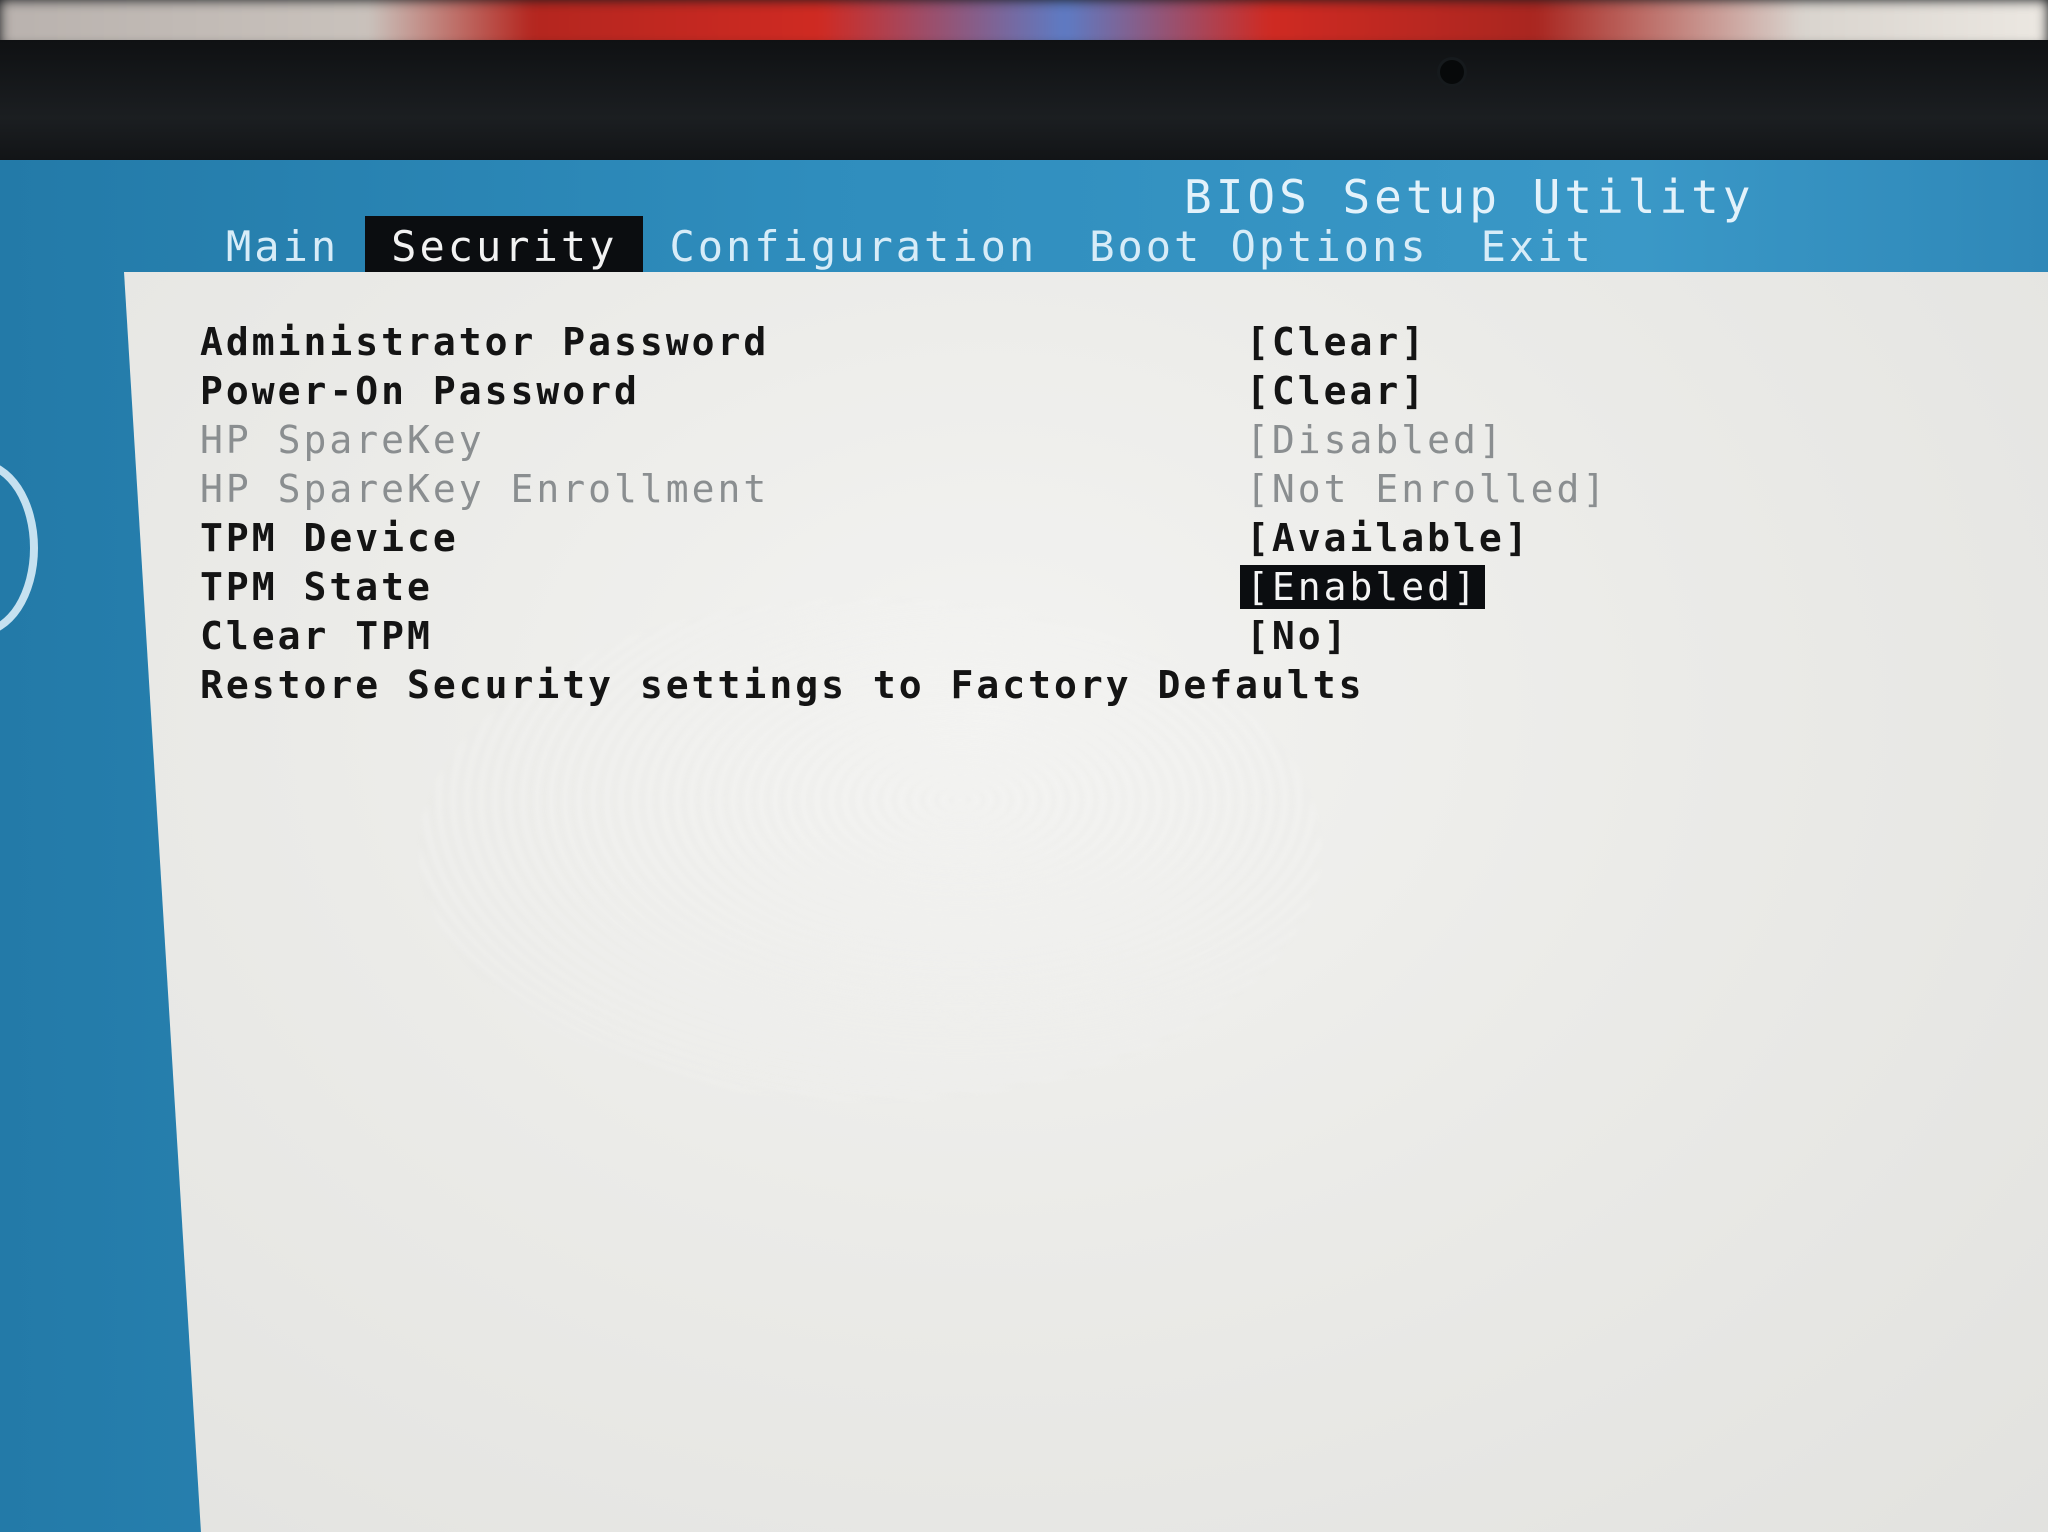 The image size is (2048, 1532). What do you see at coordinates (316, 636) in the screenshot?
I see `setting-label: Clear TPM` at bounding box center [316, 636].